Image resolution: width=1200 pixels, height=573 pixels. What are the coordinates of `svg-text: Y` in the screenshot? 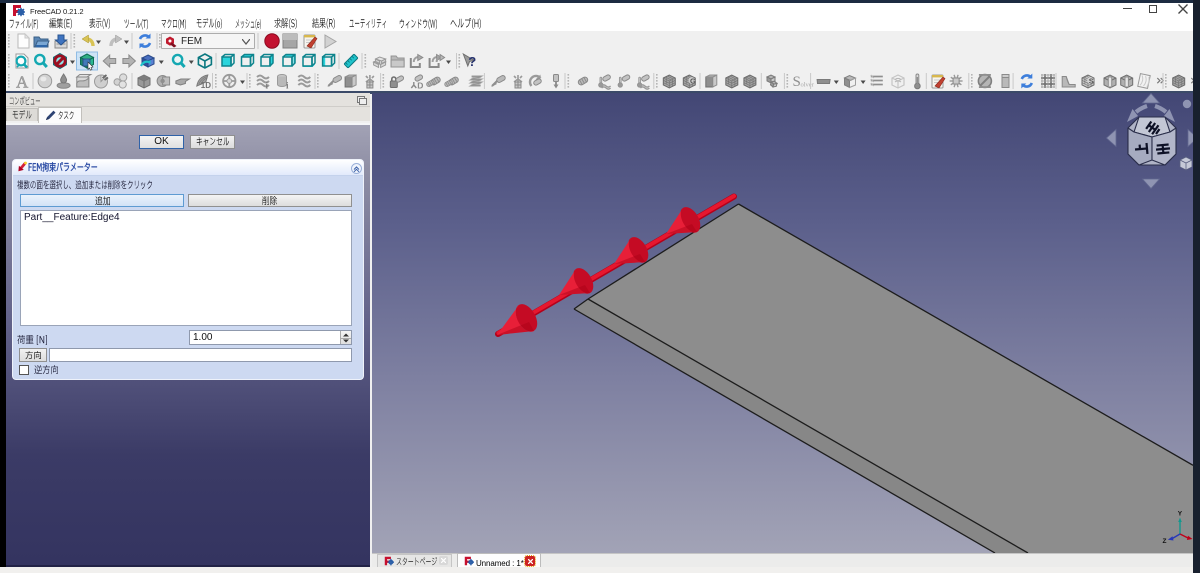 It's located at (1180, 514).